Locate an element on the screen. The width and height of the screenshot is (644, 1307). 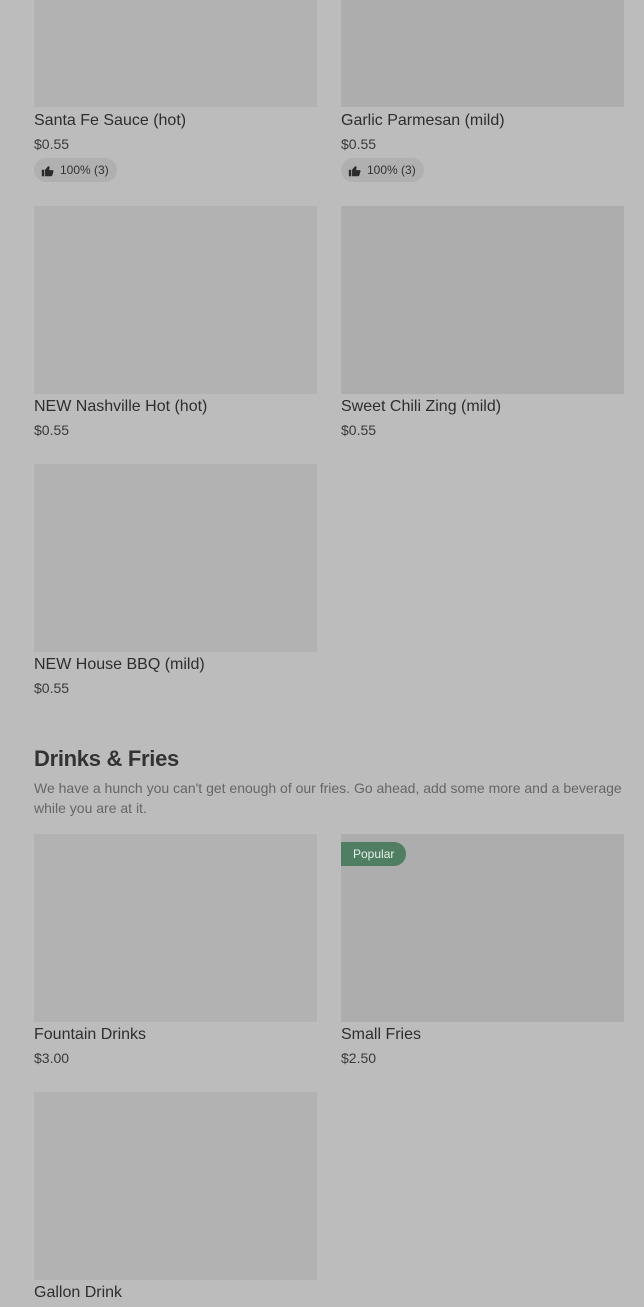
item-name: NEW Nashville Hot (hot) is located at coordinates (121, 406).